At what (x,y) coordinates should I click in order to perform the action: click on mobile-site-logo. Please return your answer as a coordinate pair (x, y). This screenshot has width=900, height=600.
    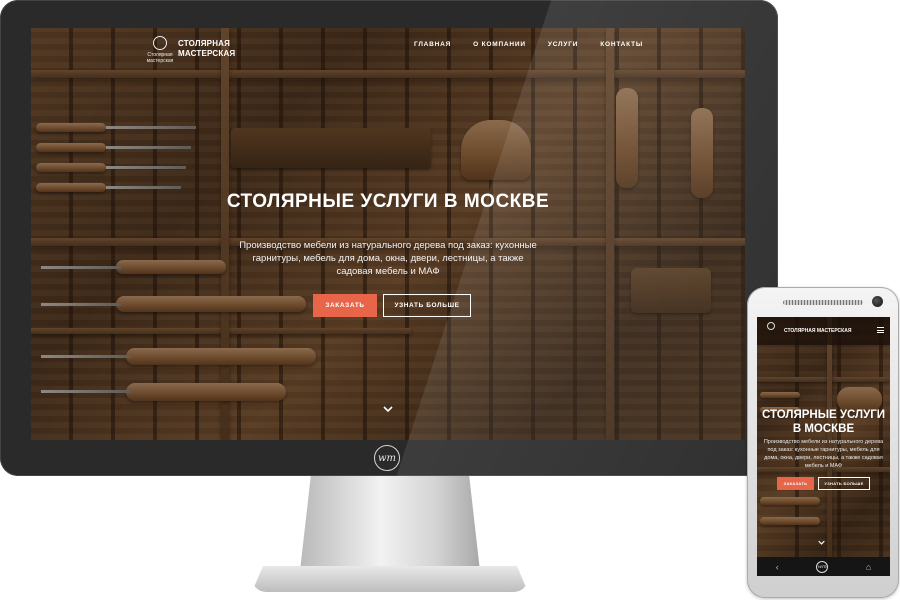
    Looking at the image, I should click on (771, 331).